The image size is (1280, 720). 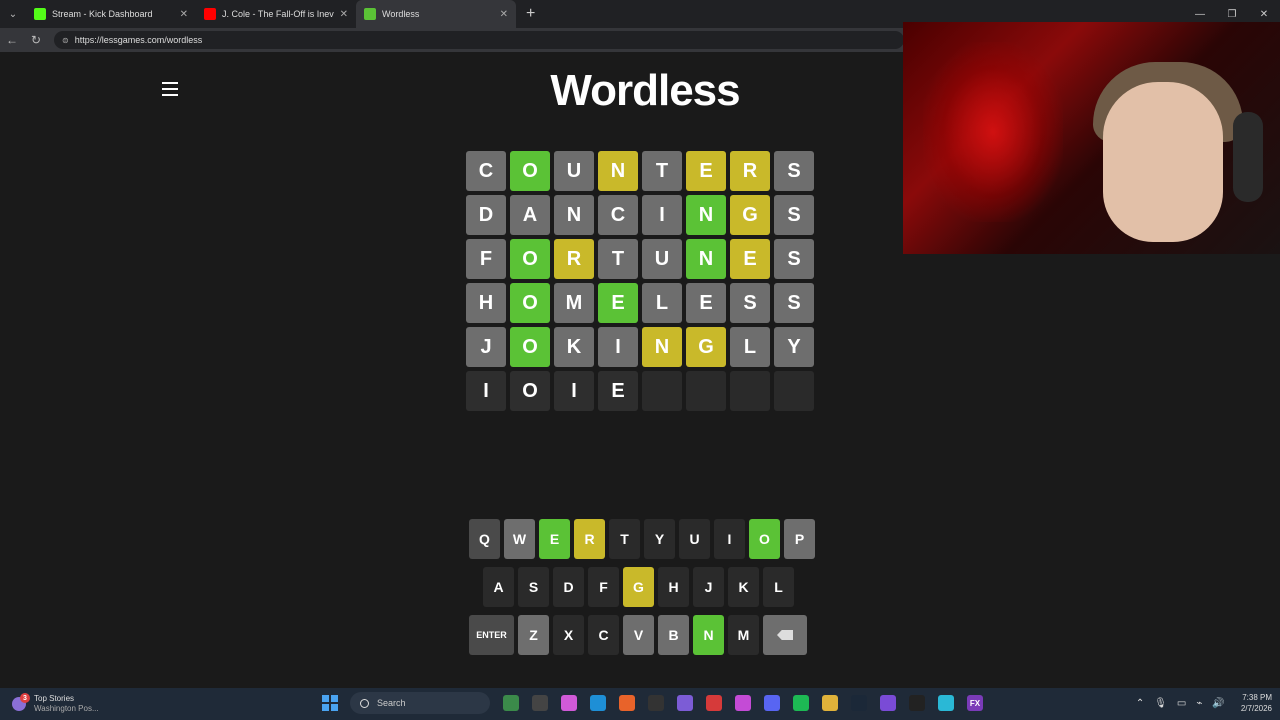 I want to click on minimize-icon: —, so click(x=1200, y=14).